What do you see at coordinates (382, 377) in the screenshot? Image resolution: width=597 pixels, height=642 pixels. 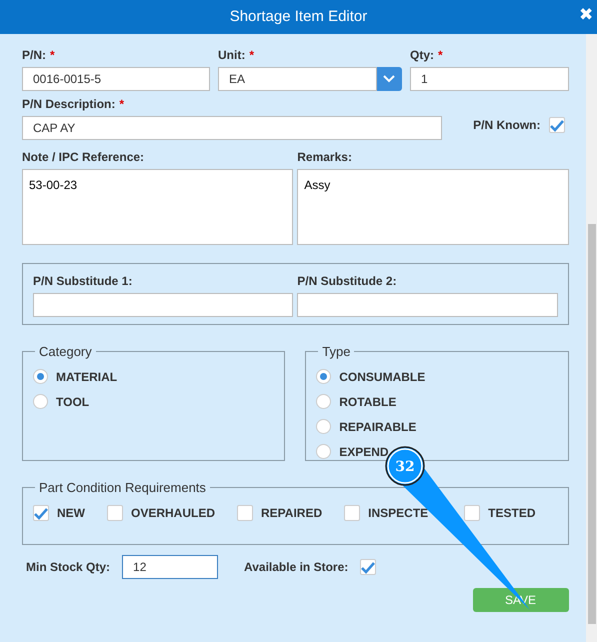 I see `radio-label: CONSUMABLE` at bounding box center [382, 377].